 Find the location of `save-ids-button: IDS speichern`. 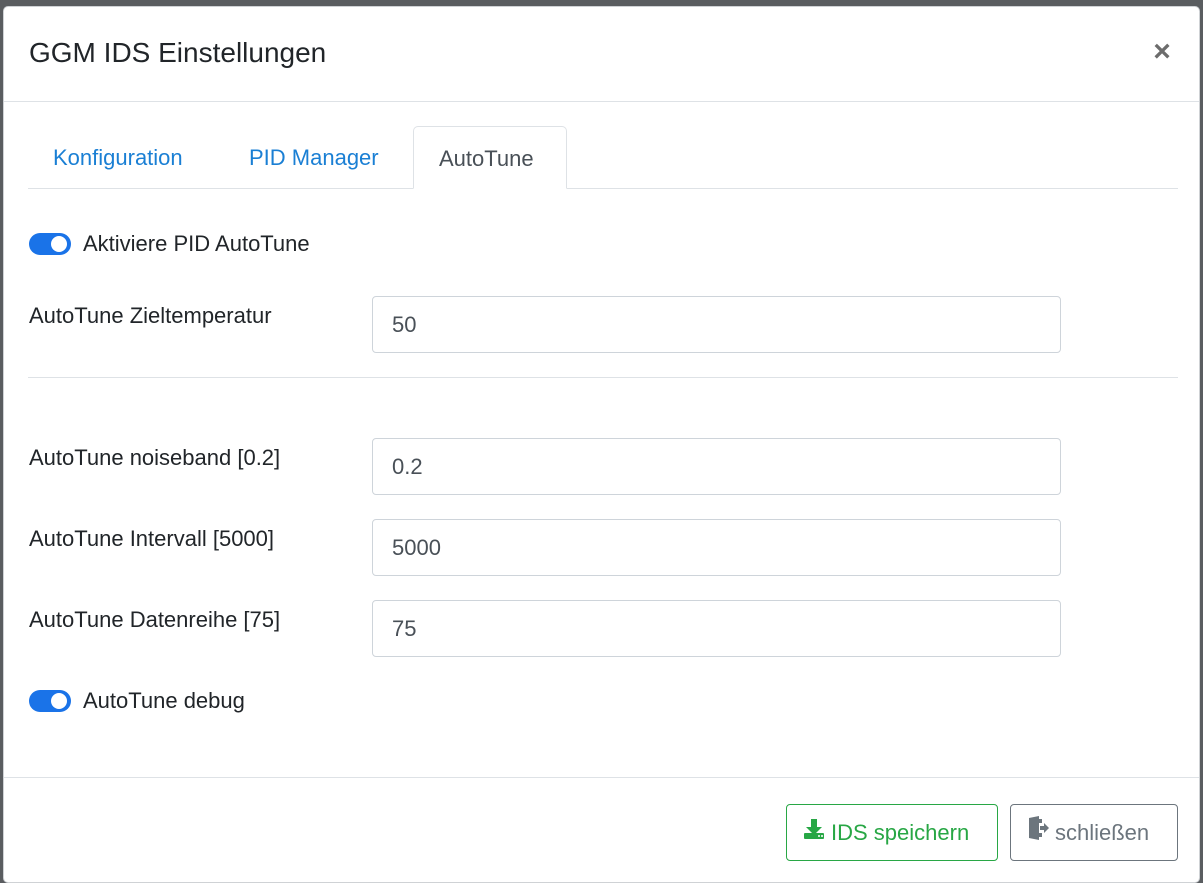

save-ids-button: IDS speichern is located at coordinates (892, 832).